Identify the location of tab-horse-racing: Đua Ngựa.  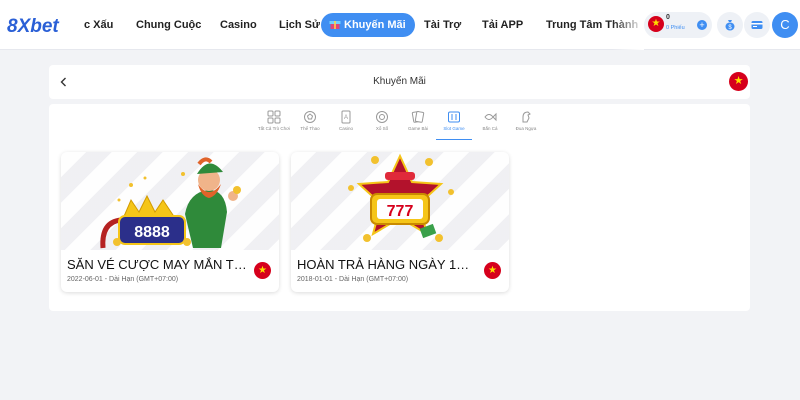
(526, 124).